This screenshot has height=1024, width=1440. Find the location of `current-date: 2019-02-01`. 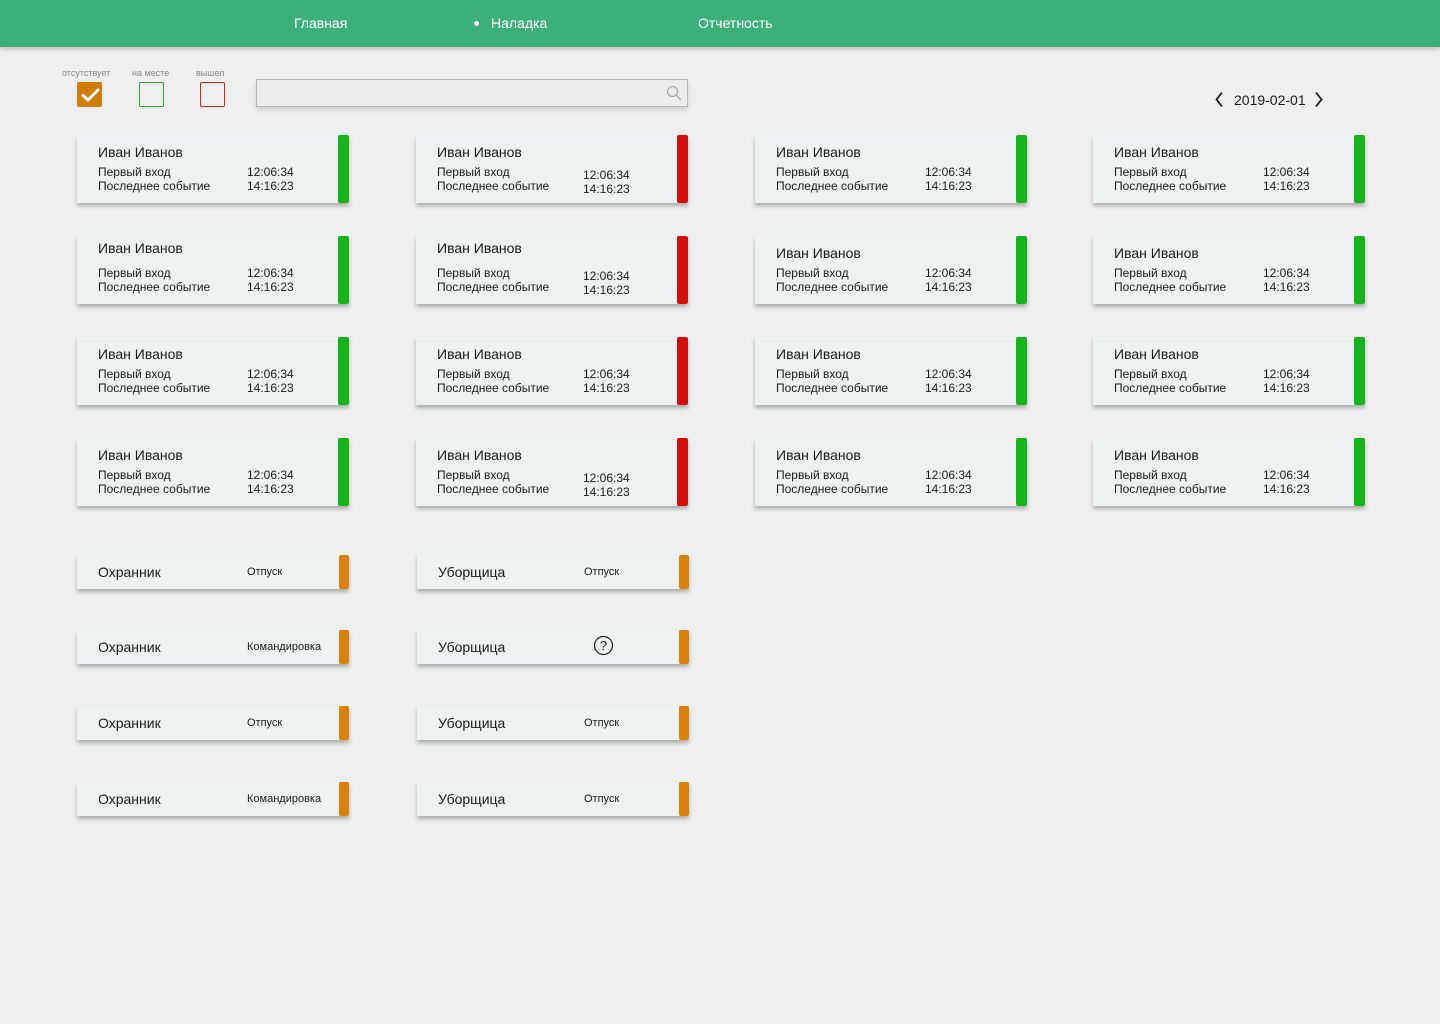

current-date: 2019-02-01 is located at coordinates (1270, 100).